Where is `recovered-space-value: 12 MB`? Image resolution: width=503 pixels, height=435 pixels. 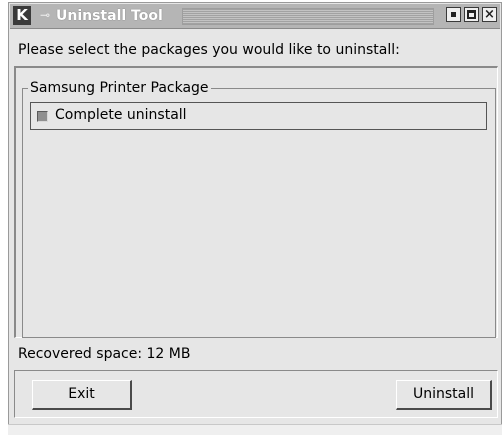 recovered-space-value: 12 MB is located at coordinates (168, 354).